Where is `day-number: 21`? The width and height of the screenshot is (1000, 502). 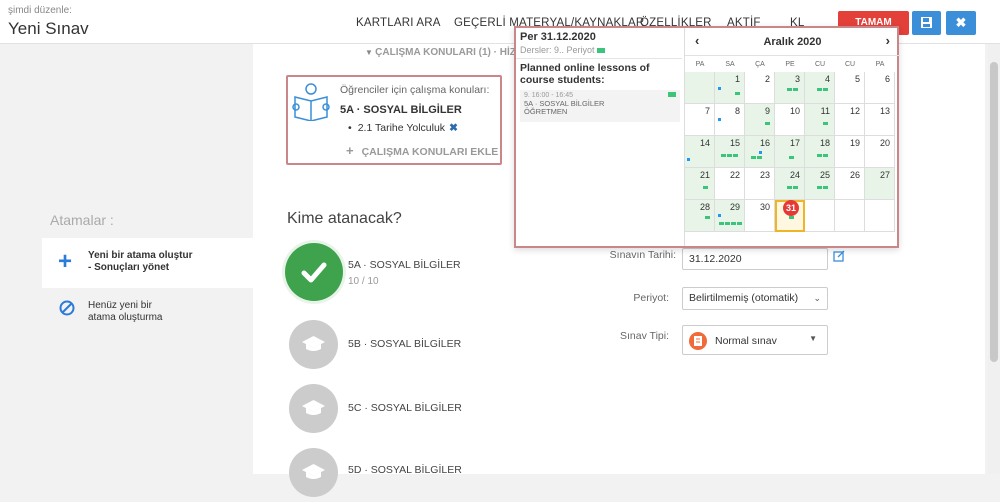 day-number: 21 is located at coordinates (704, 175).